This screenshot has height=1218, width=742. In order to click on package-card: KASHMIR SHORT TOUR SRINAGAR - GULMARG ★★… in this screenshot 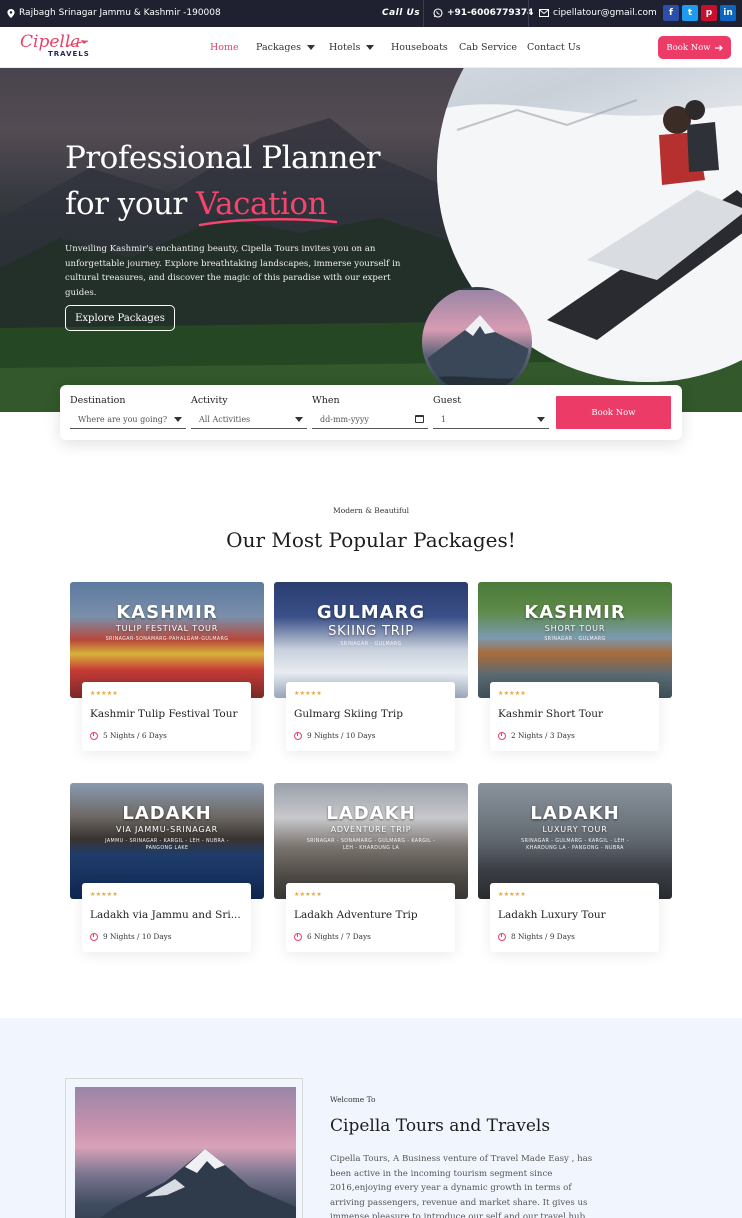, I will do `click(575, 667)`.